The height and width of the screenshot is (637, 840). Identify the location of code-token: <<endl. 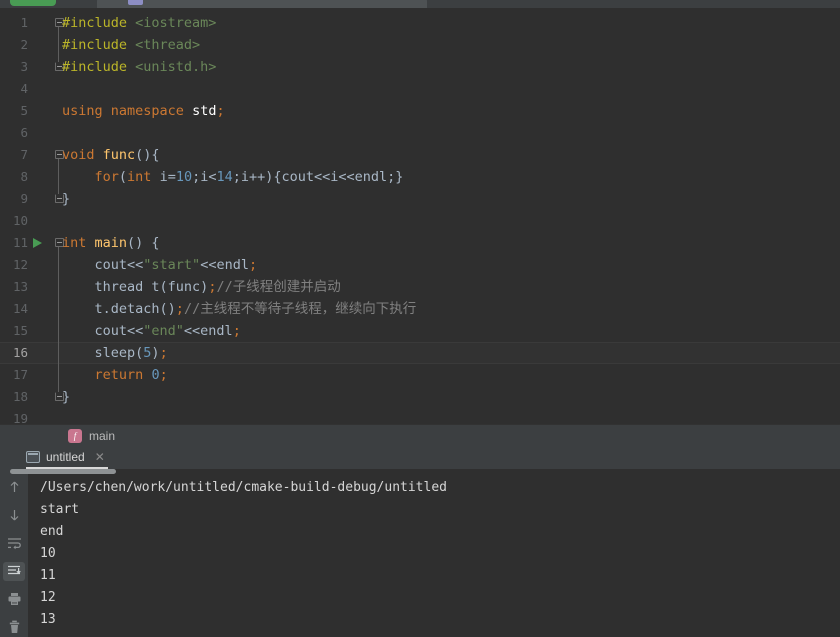
(208, 331).